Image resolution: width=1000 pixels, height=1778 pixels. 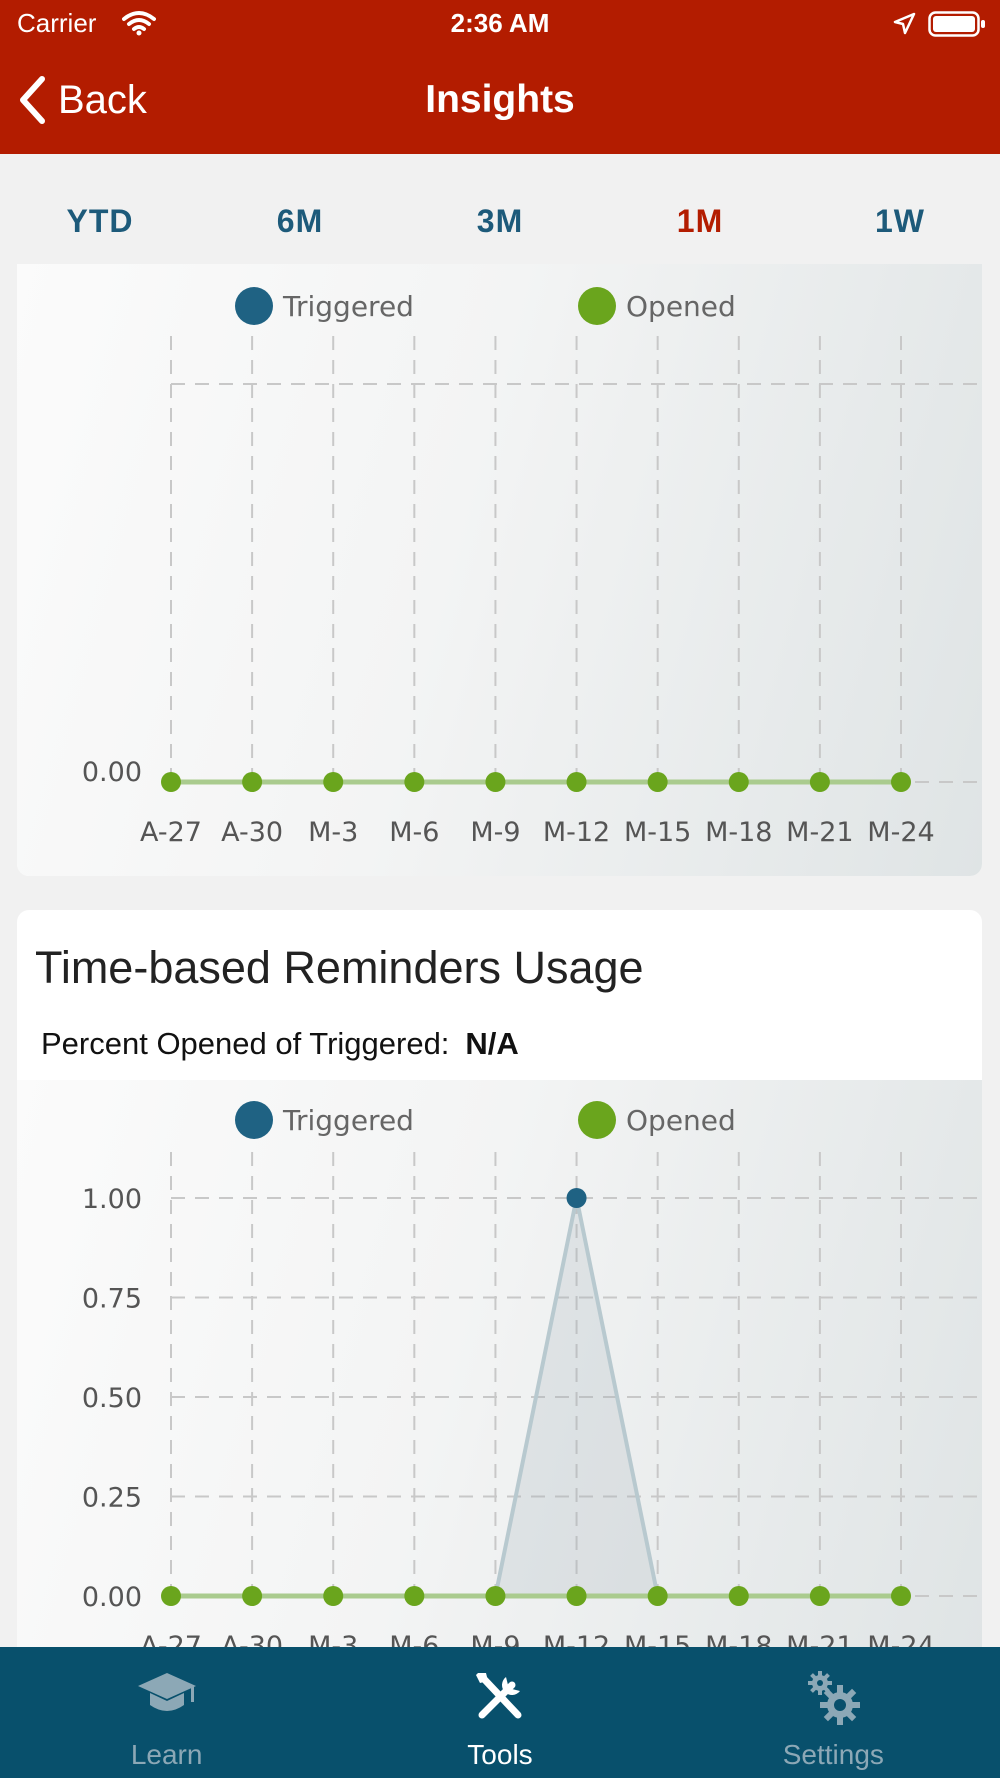 What do you see at coordinates (166, 1712) in the screenshot?
I see `tab-learn: Learn` at bounding box center [166, 1712].